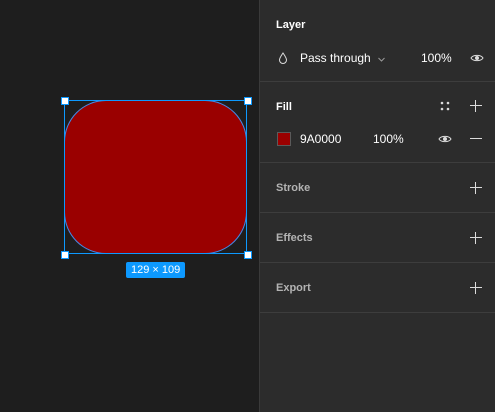  What do you see at coordinates (436, 58) in the screenshot?
I see `layer-opacity: 100%` at bounding box center [436, 58].